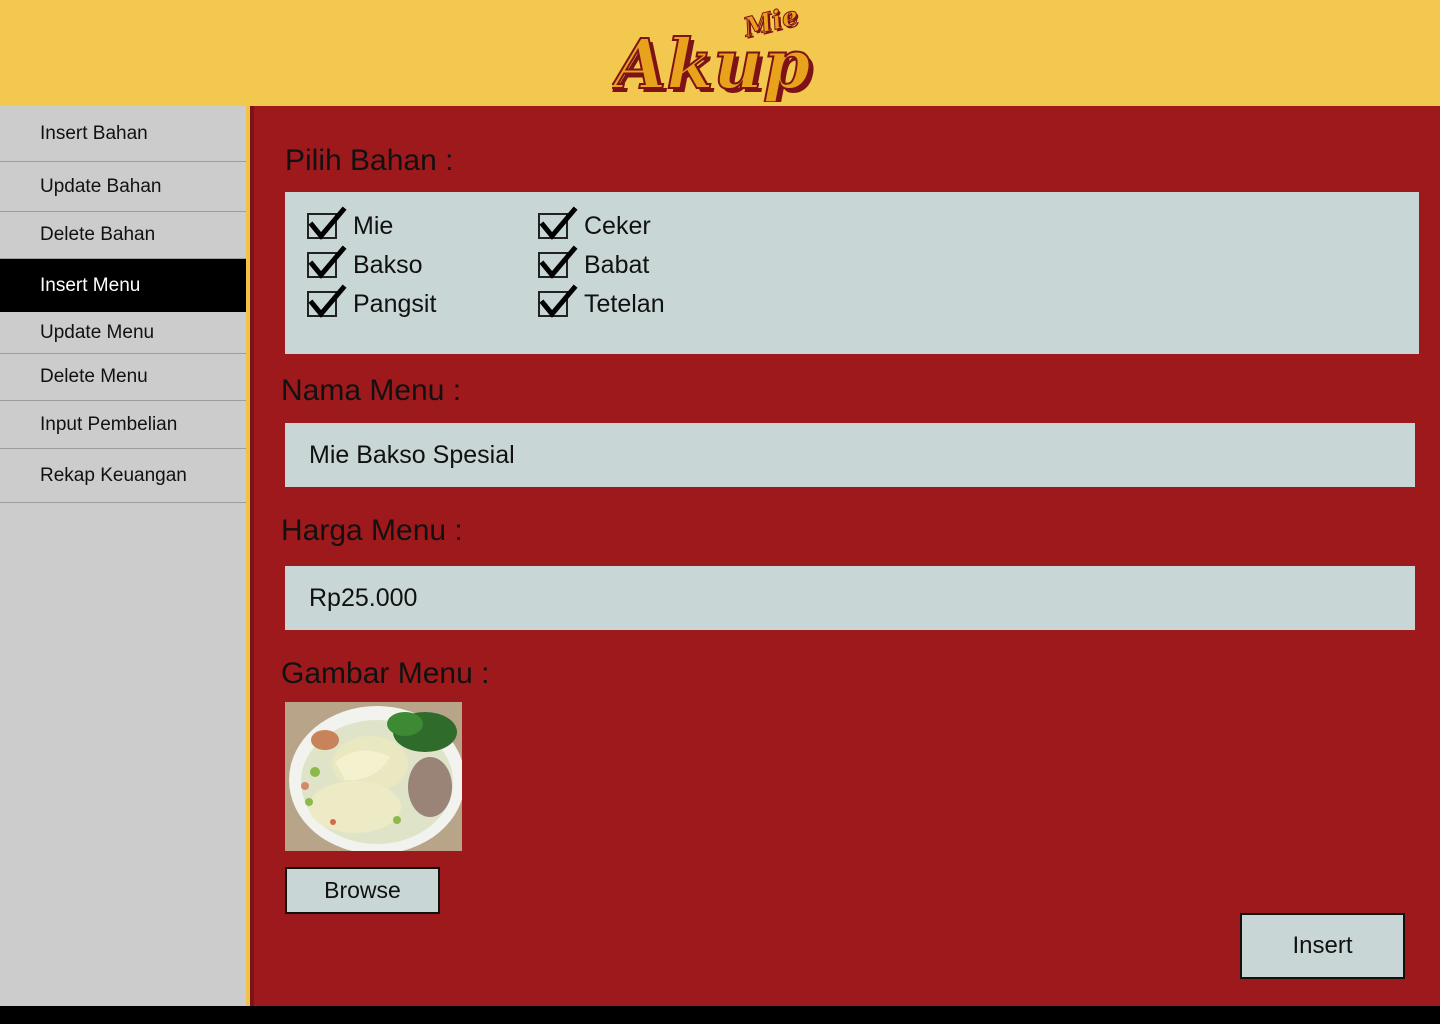 Image resolution: width=1440 pixels, height=1024 pixels. I want to click on checkbox-babat: Babat, so click(594, 263).